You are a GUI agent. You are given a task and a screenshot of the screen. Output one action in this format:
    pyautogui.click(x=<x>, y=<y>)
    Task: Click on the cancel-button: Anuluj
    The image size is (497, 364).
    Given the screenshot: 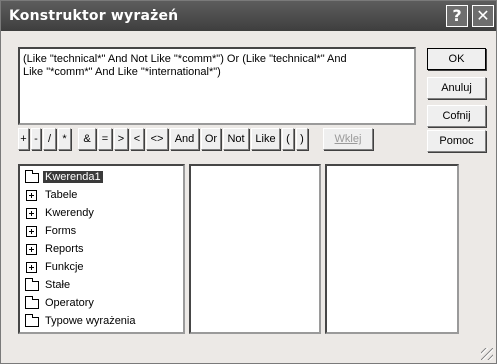 What is the action you would take?
    pyautogui.click(x=456, y=88)
    